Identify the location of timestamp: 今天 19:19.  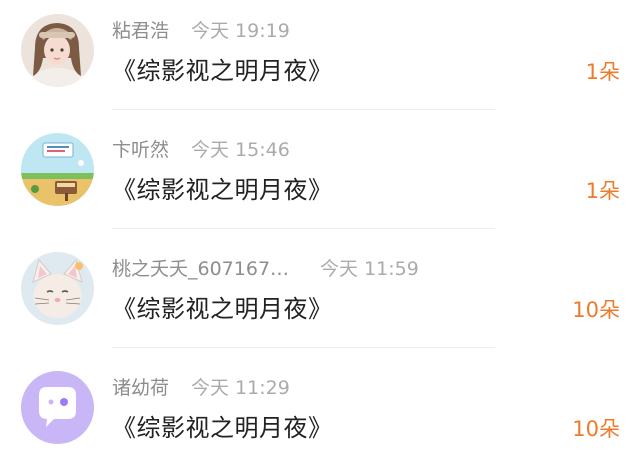
(240, 31).